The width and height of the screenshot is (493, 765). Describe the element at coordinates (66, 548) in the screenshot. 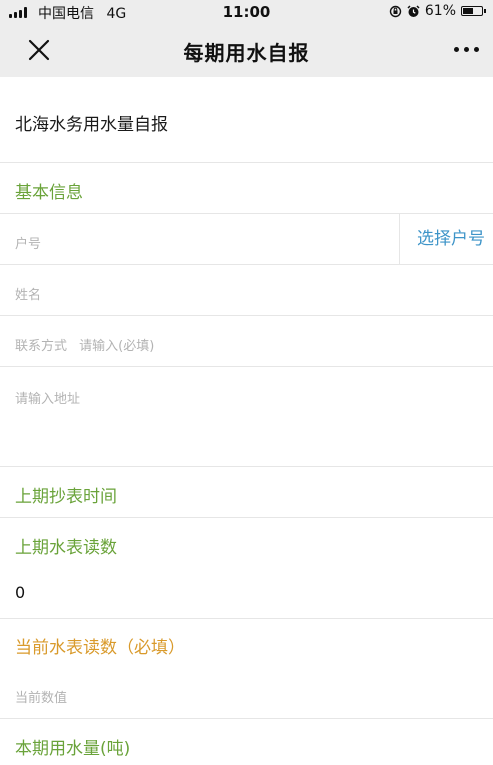

I see `last-reading-label: 上期水表读数` at that location.